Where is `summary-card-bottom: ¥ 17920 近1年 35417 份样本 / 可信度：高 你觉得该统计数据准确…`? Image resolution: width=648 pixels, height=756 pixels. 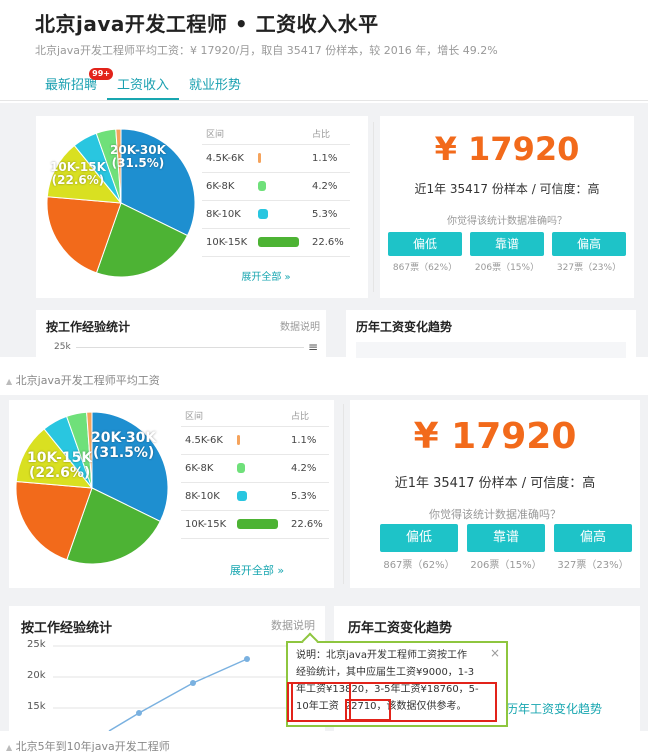 summary-card-bottom: ¥ 17920 近1年 35417 份样本 / 可信度：高 你觉得该统计数据准确… is located at coordinates (495, 494).